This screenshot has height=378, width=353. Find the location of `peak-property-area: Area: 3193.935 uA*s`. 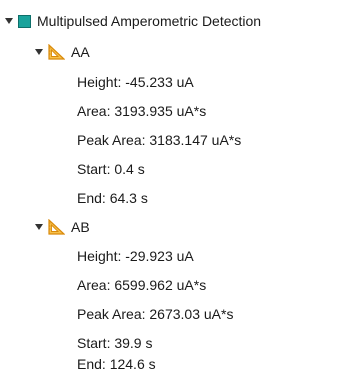

peak-property-area: Area: 3193.935 uA*s is located at coordinates (141, 111).